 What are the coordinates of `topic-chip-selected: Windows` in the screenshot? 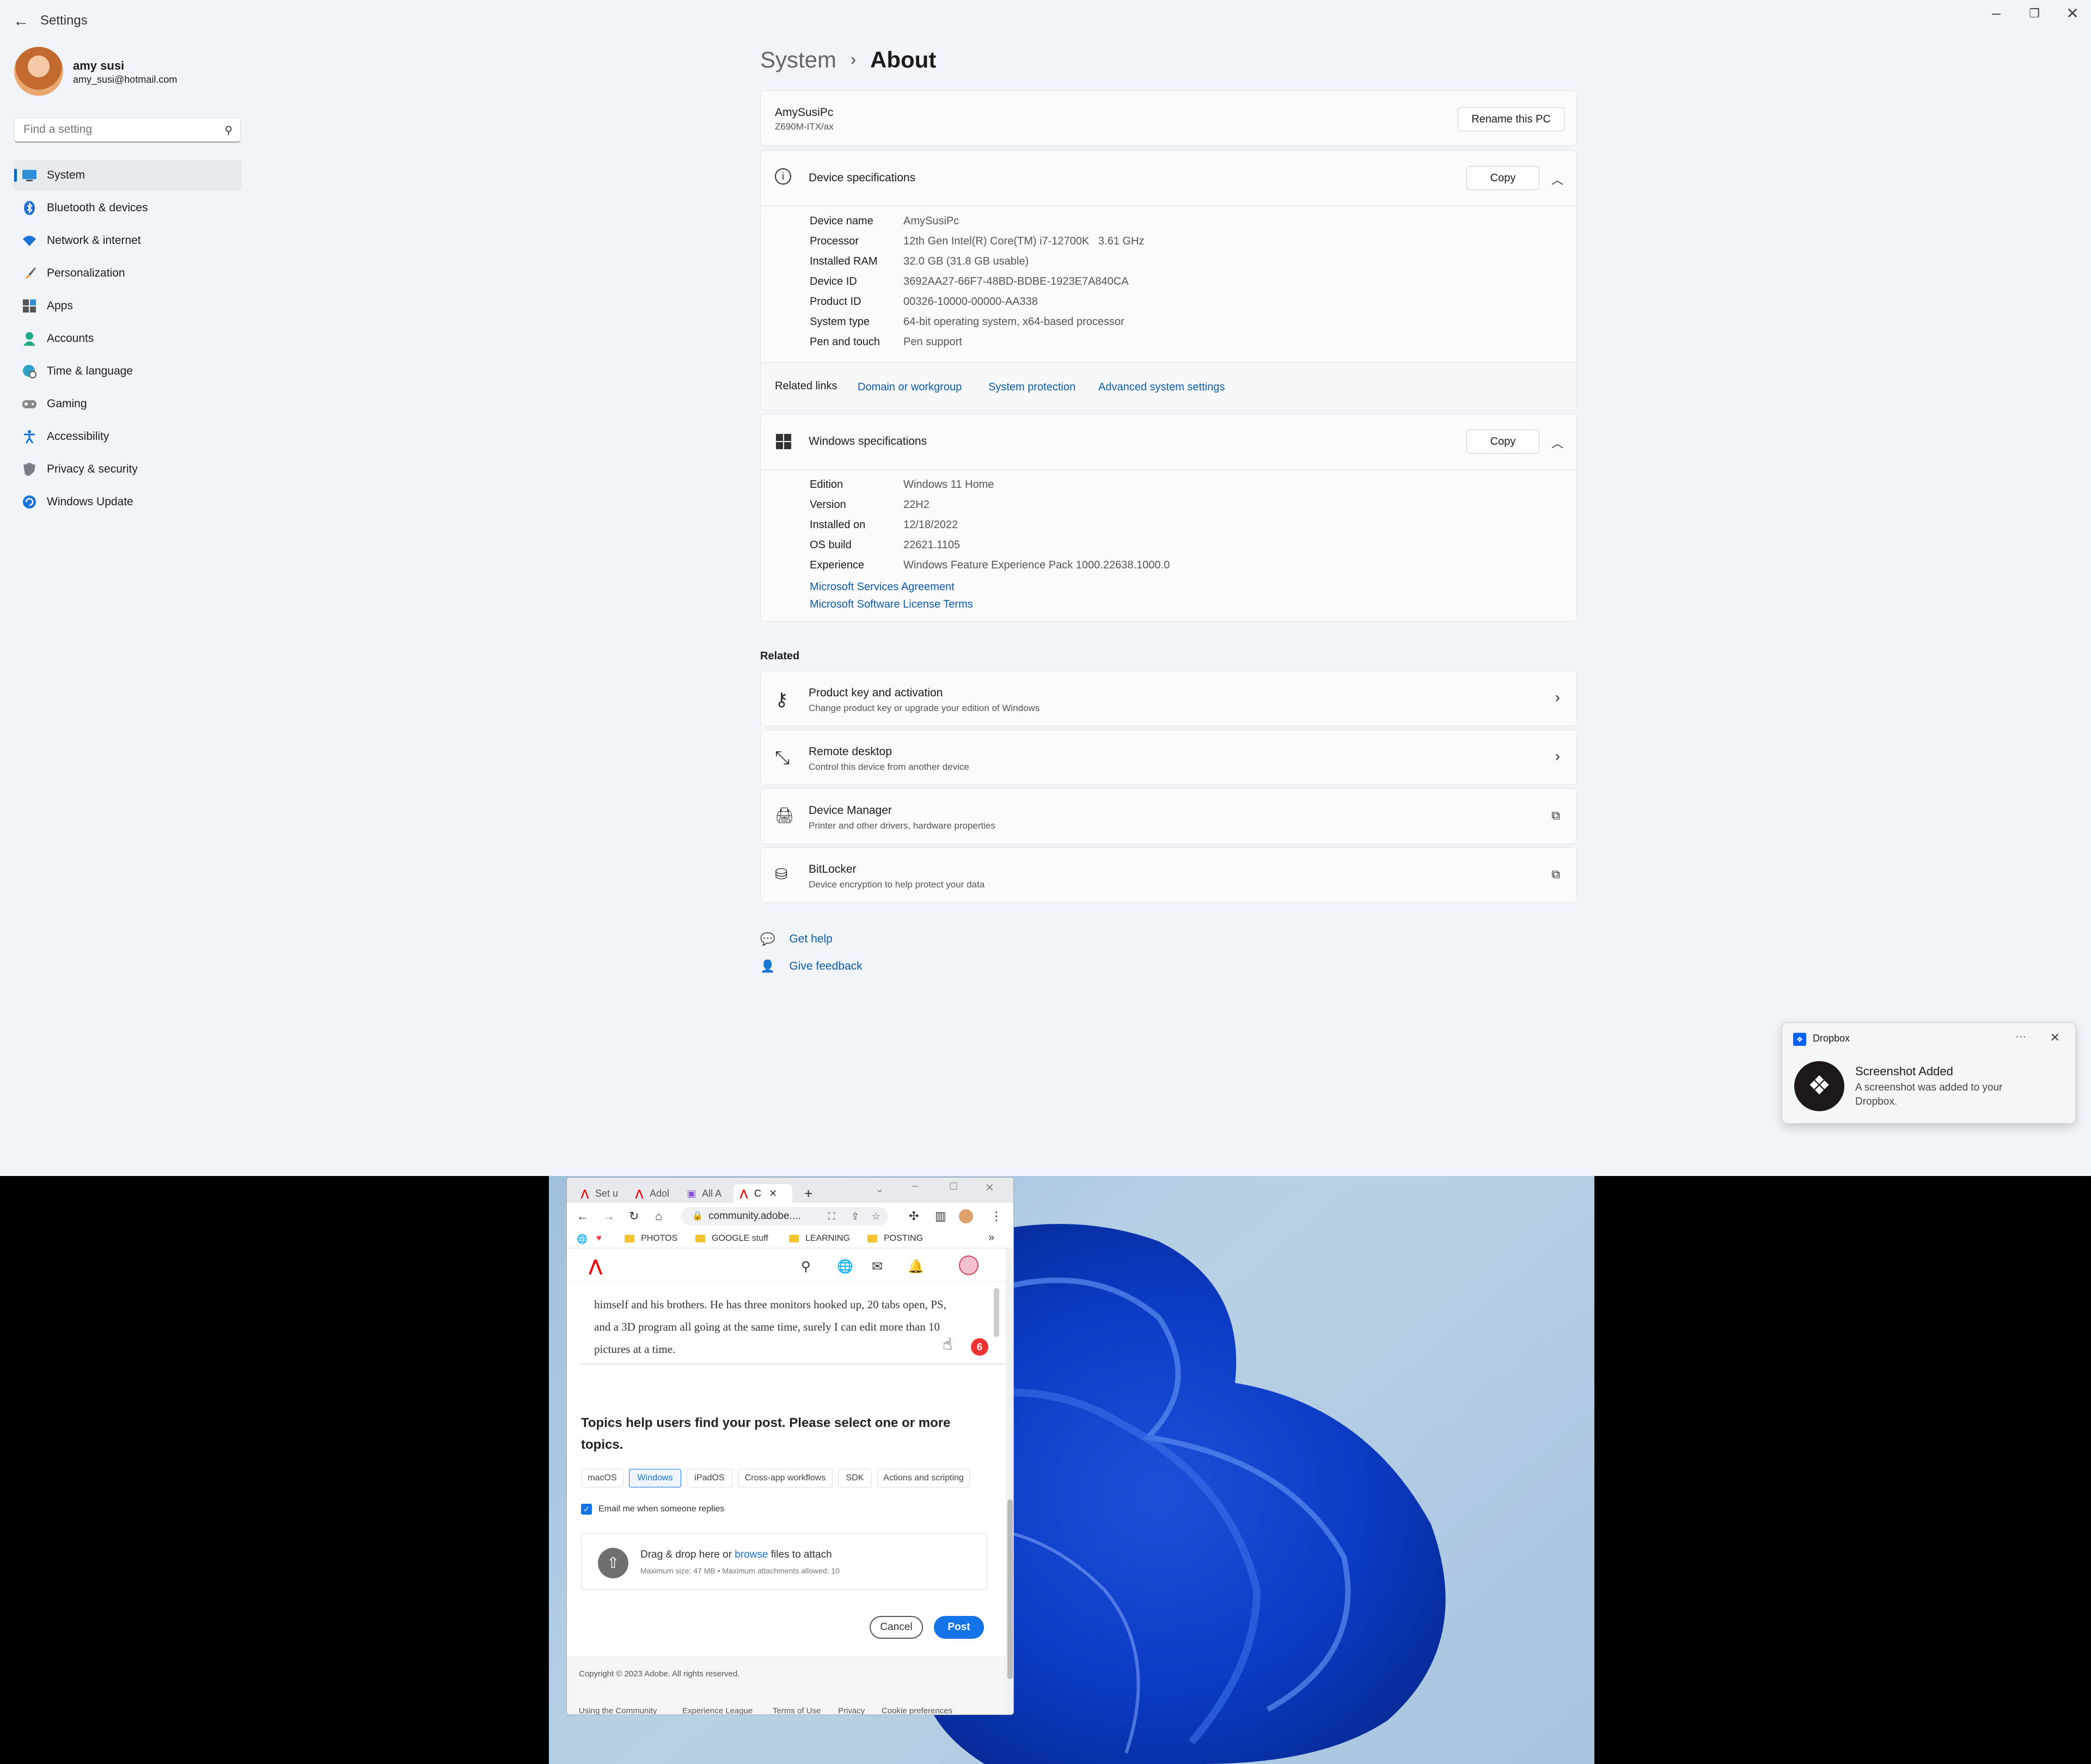 It's located at (655, 1478).